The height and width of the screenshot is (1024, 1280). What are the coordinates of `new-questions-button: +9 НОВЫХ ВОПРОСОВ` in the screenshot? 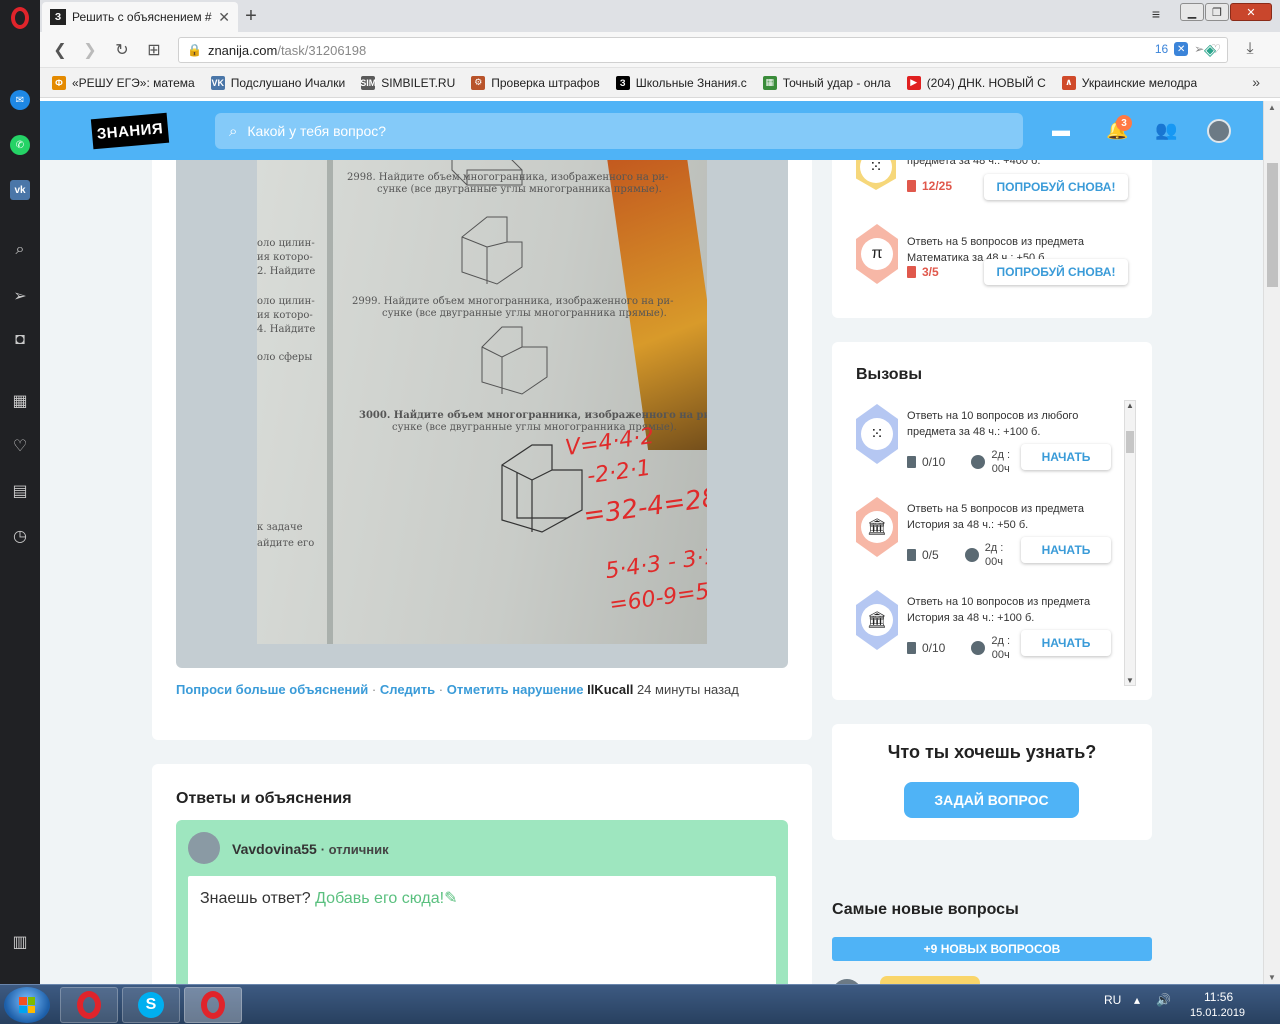 It's located at (992, 949).